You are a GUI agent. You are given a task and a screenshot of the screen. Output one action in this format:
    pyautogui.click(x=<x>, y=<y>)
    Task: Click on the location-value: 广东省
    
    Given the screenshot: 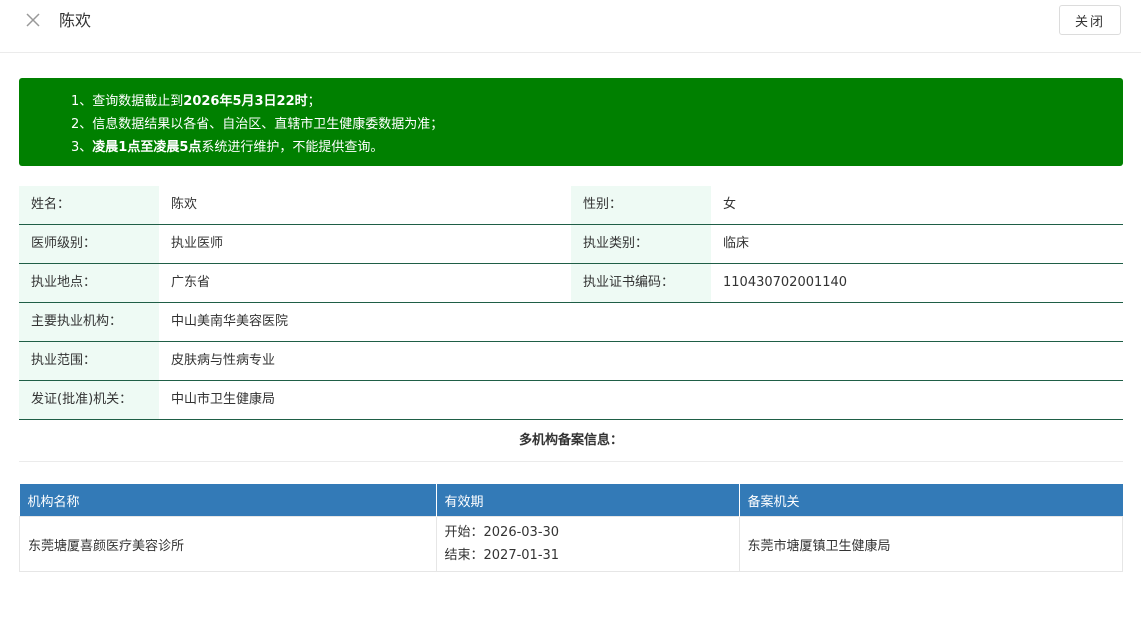 What is the action you would take?
    pyautogui.click(x=191, y=282)
    